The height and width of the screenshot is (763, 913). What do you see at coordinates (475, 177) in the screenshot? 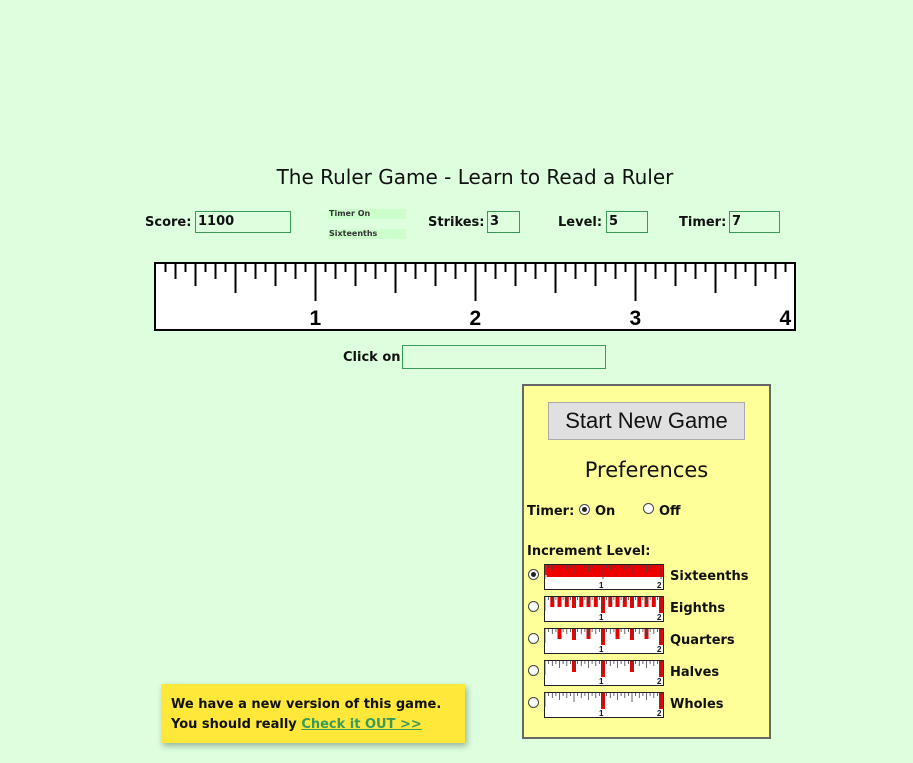
I see `page-title: The Ruler Game - Learn to Read a Ruler` at bounding box center [475, 177].